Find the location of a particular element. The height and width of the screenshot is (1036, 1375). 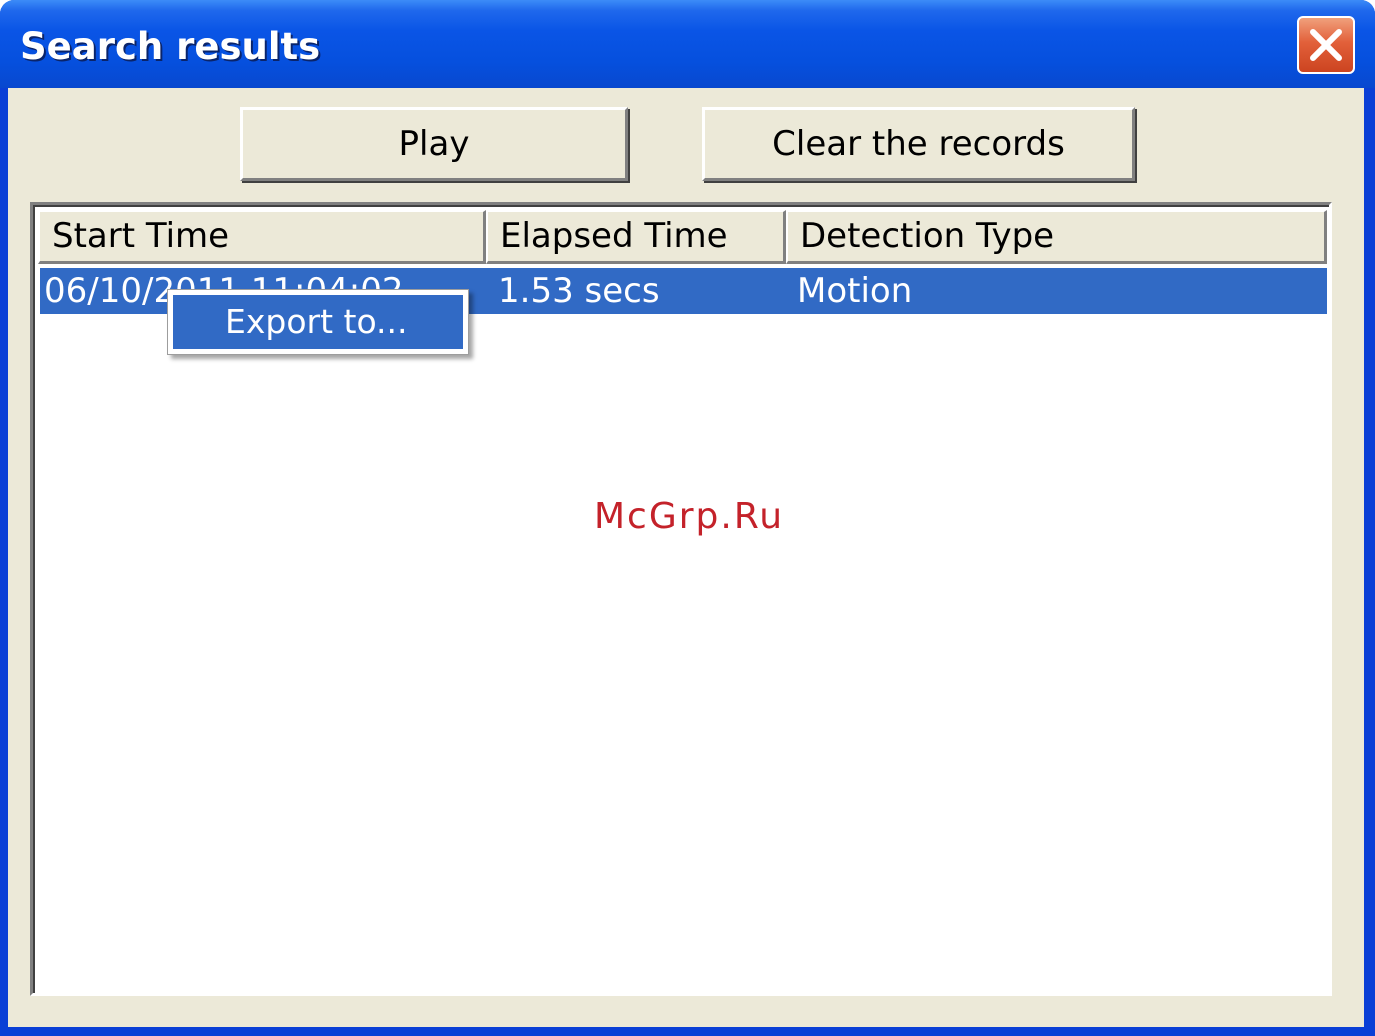

cell-elapsed-time: 1.53 secs is located at coordinates (579, 291).